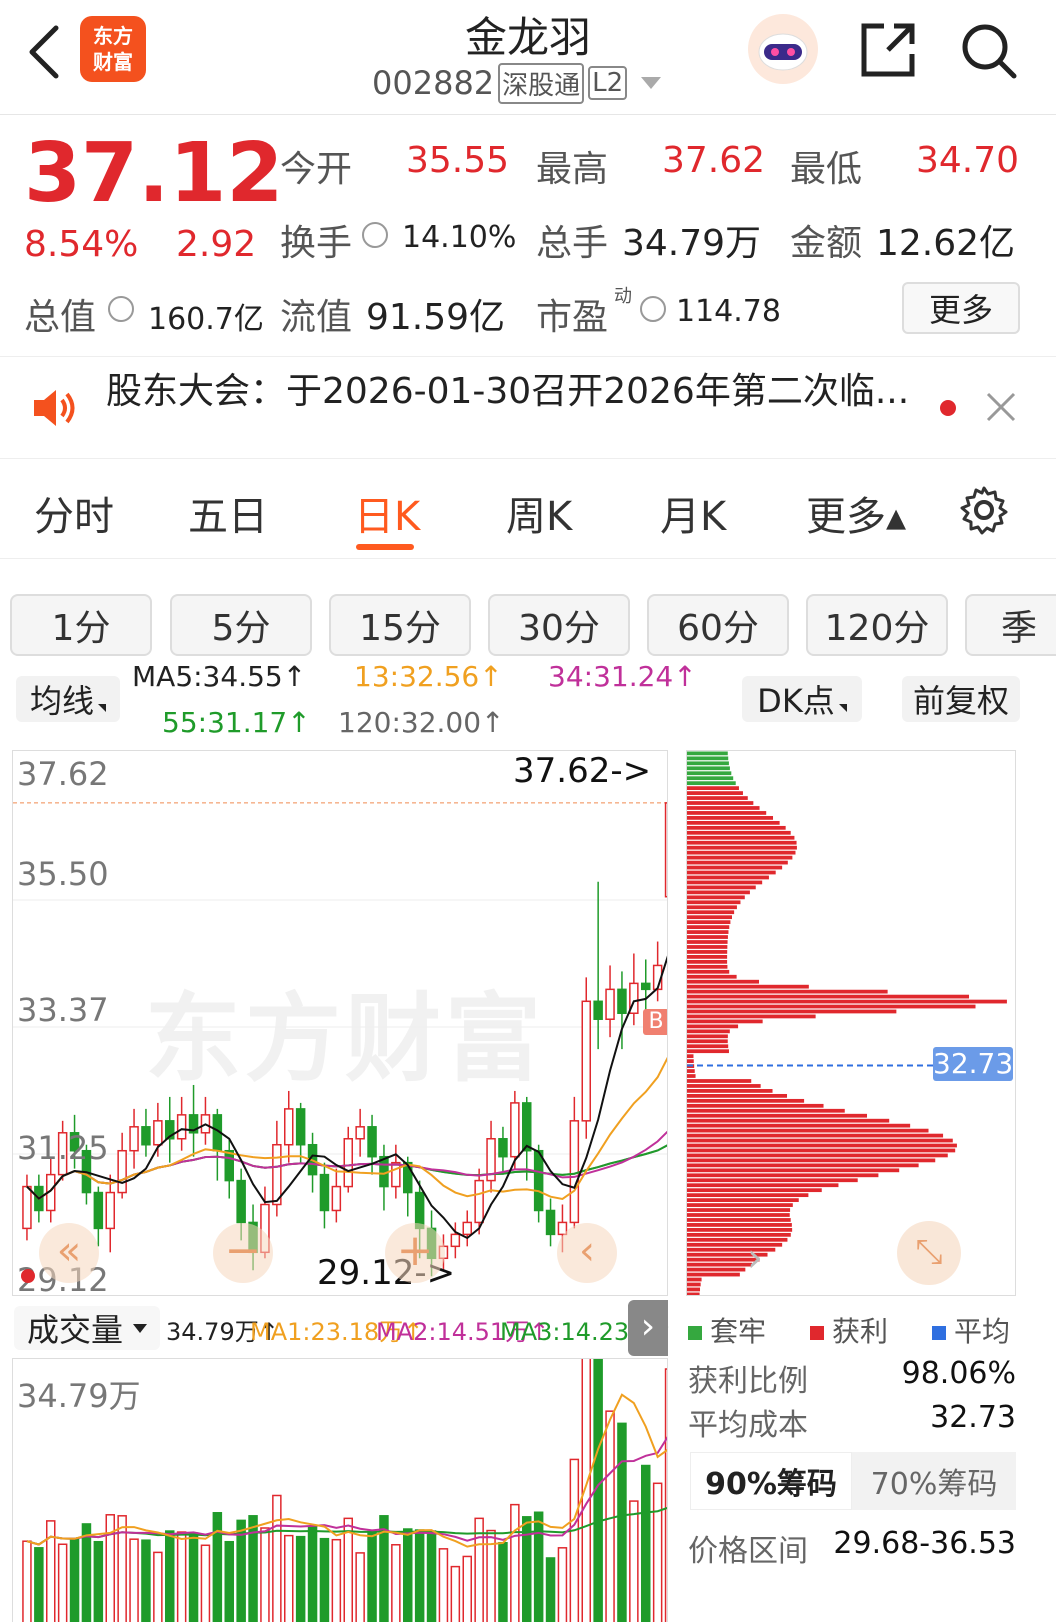 Image resolution: width=1056 pixels, height=1622 pixels. I want to click on speaker-icon, so click(54, 408).